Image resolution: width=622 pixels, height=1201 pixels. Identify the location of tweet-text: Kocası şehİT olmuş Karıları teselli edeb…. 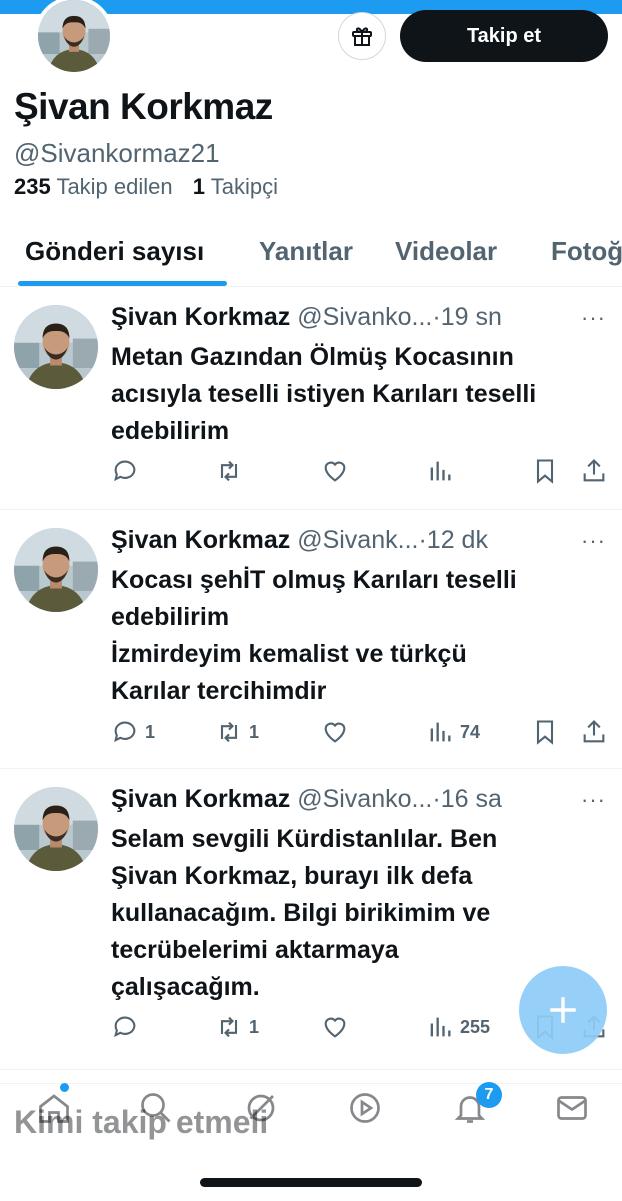
(314, 635).